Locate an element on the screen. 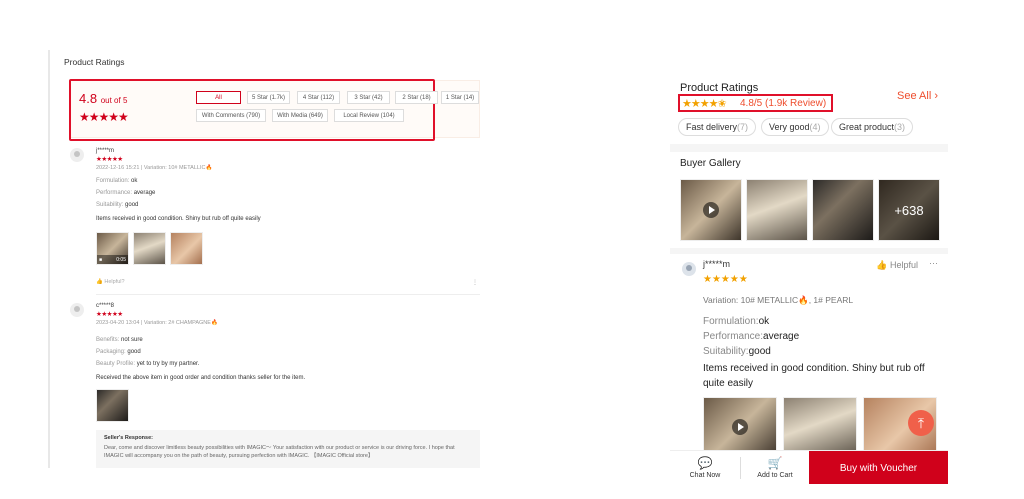 The width and height of the screenshot is (1024, 499). more-options-icon: ··· is located at coordinates (933, 263).